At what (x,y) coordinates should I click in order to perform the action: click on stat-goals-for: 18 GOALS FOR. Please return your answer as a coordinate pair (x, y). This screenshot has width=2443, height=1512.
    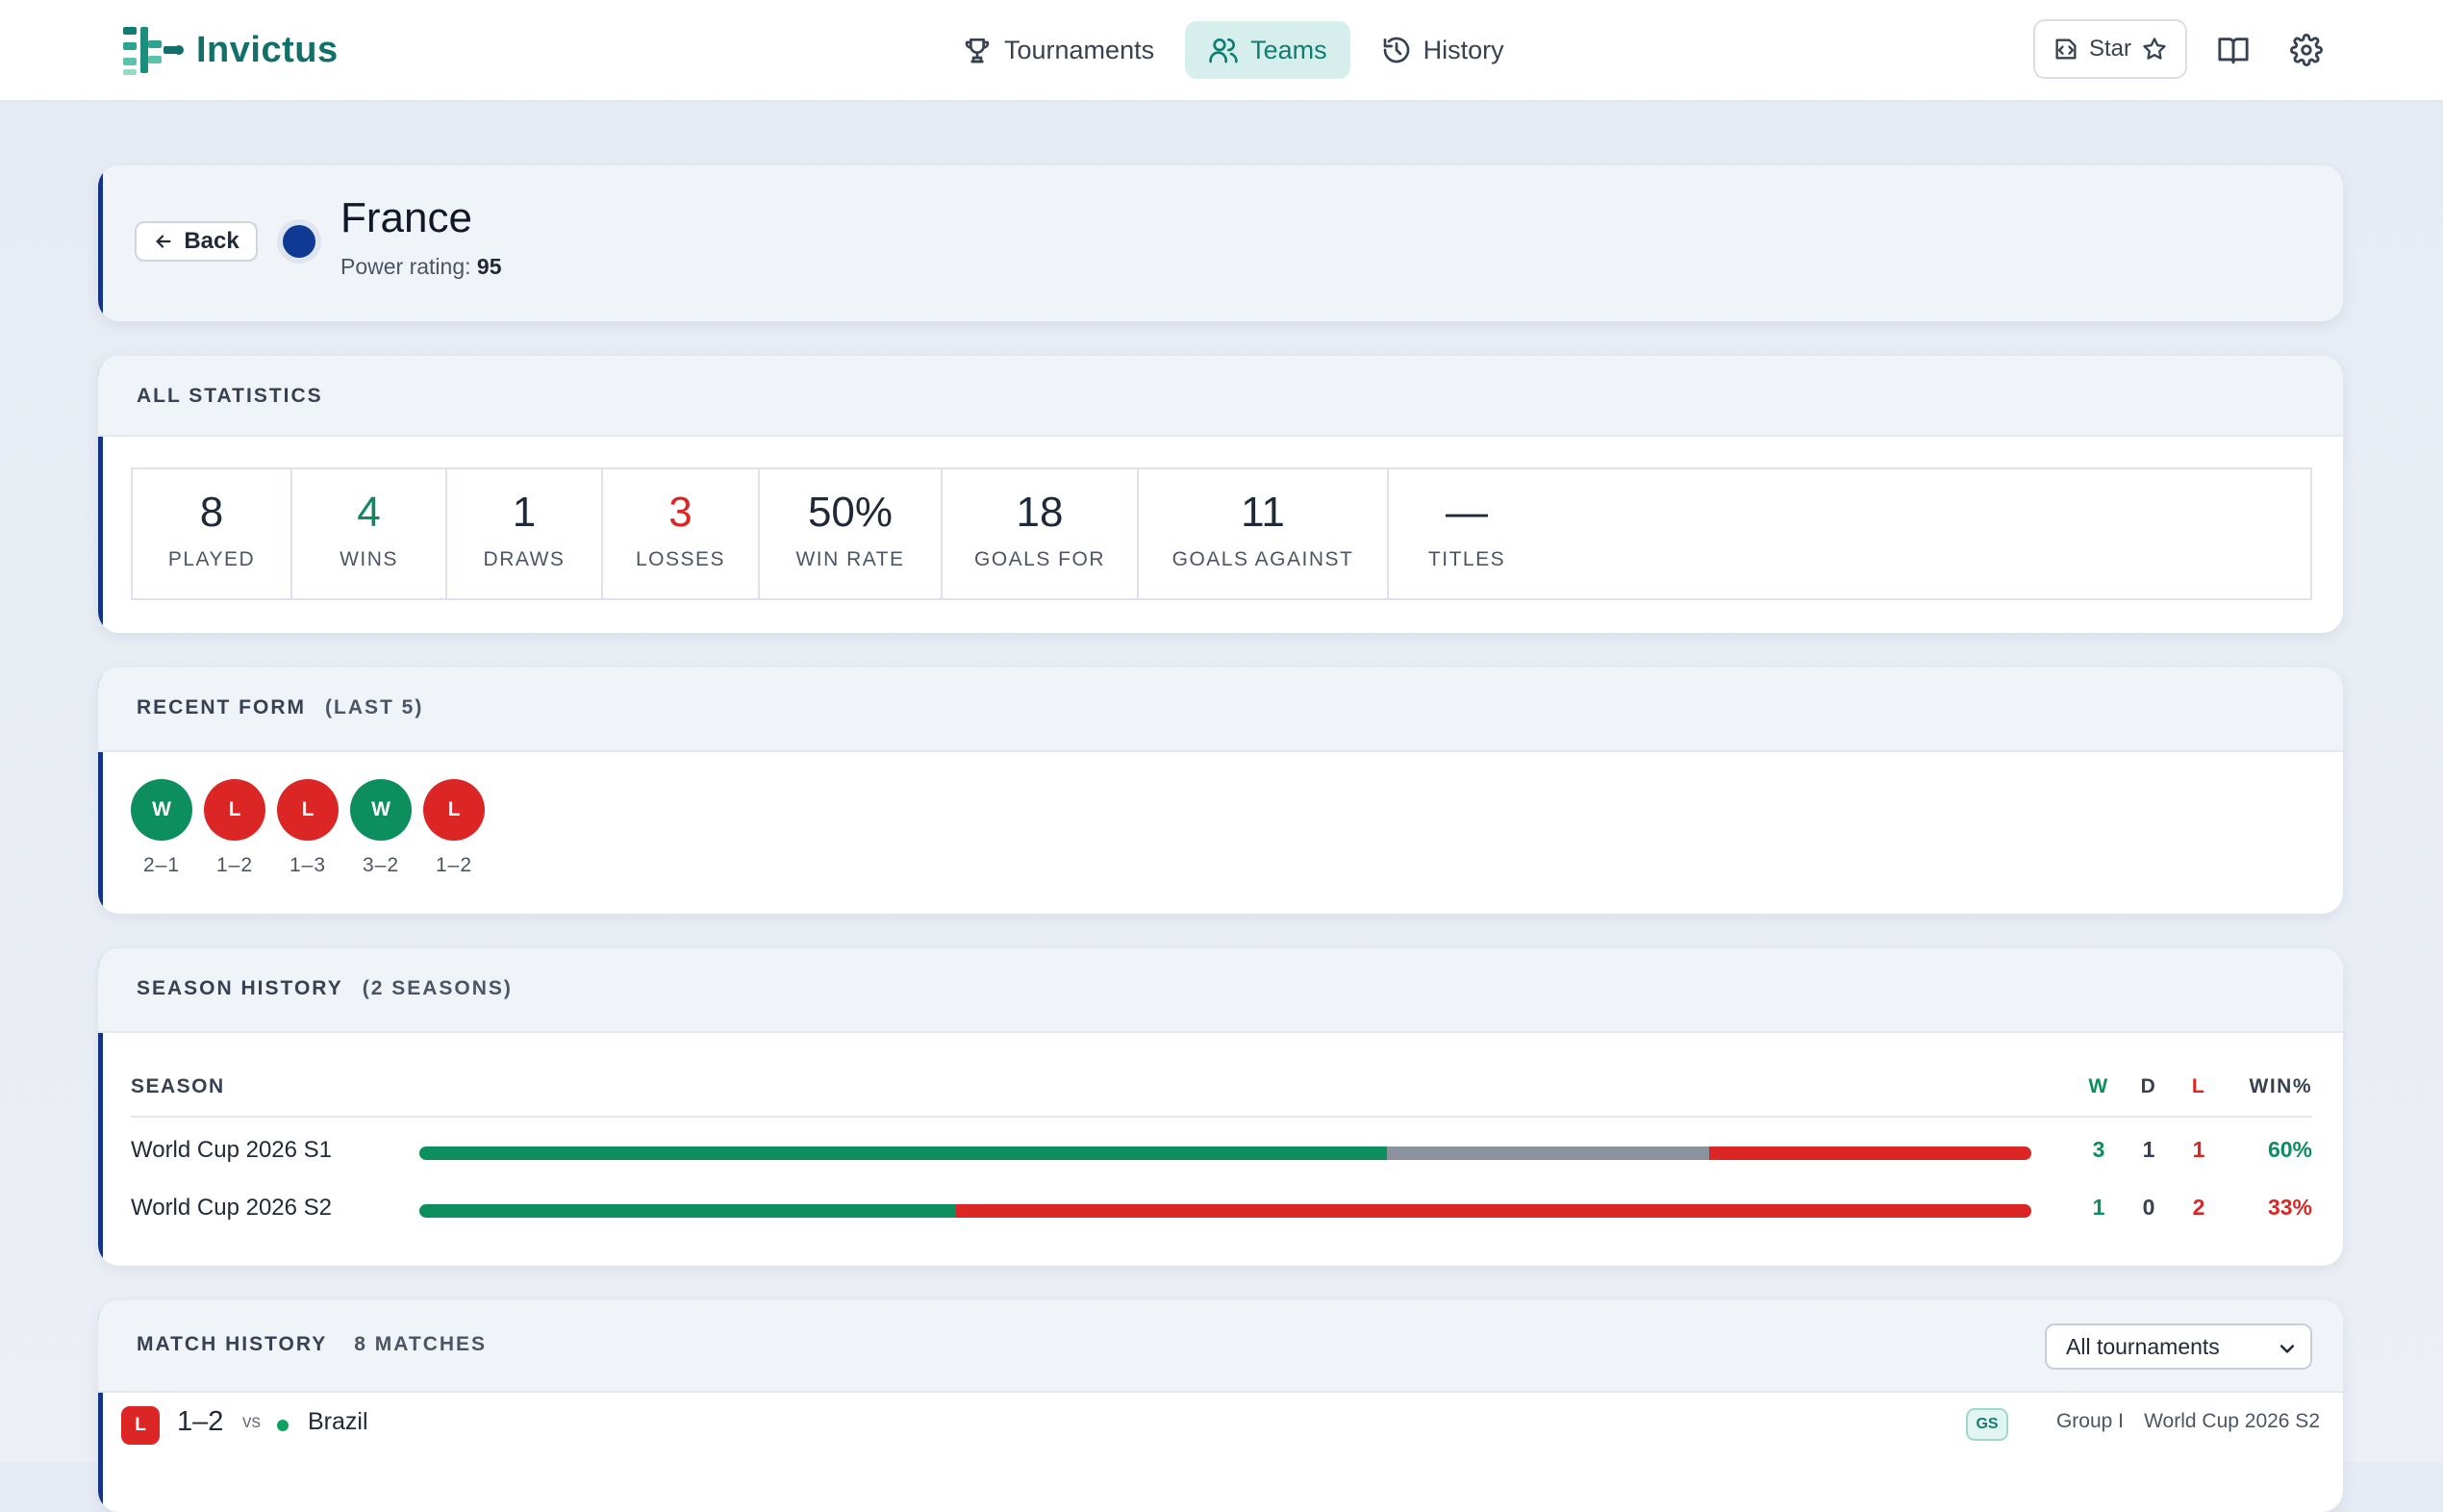
    Looking at the image, I should click on (1041, 533).